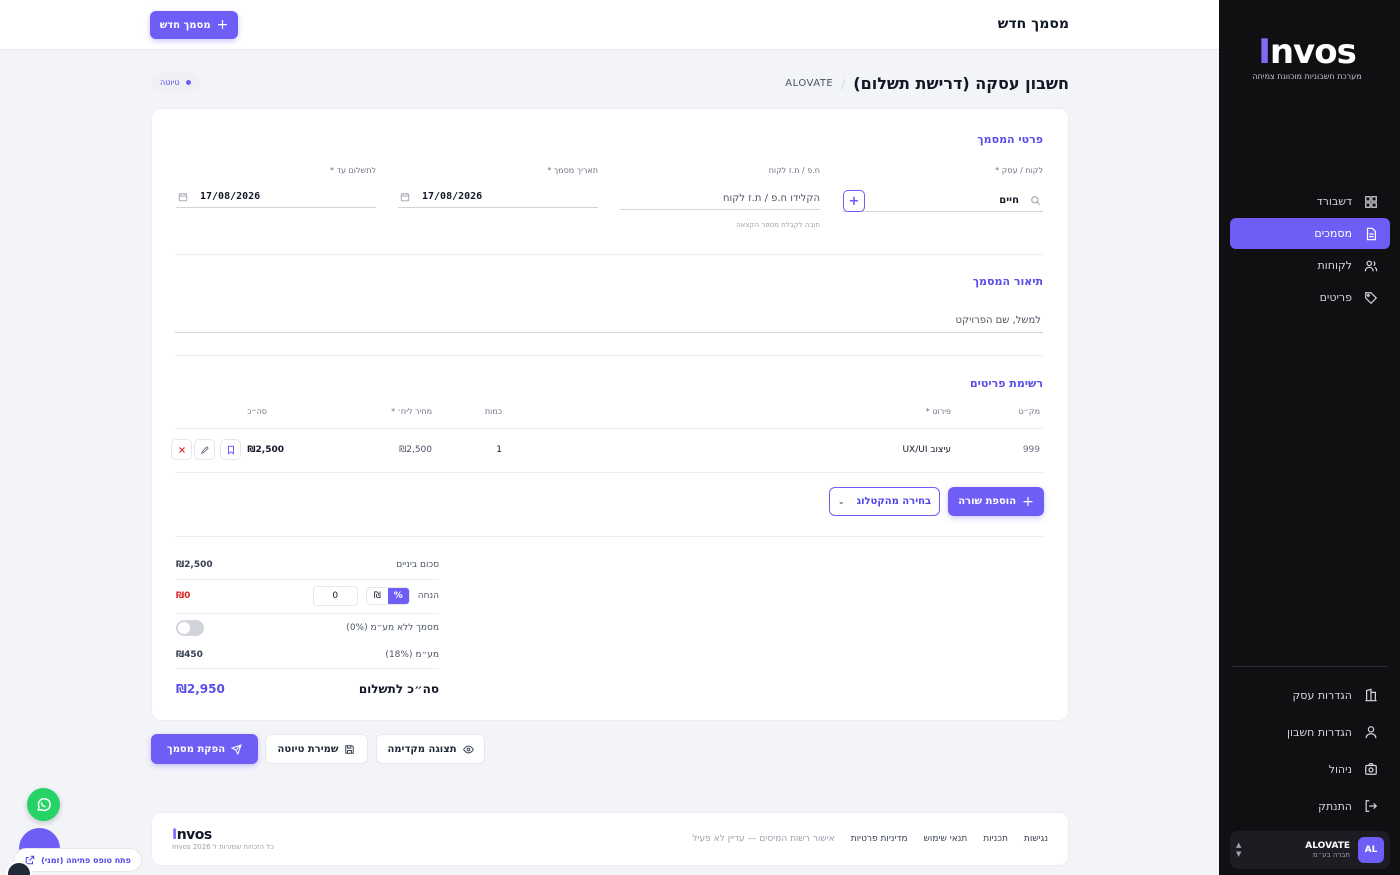  What do you see at coordinates (1371, 297) in the screenshot?
I see `tag-icon` at bounding box center [1371, 297].